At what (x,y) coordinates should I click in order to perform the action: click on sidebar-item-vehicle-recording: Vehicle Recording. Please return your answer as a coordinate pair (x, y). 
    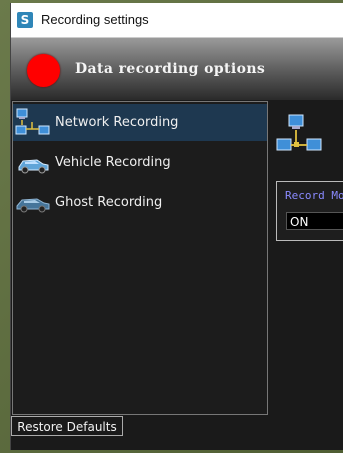
    Looking at the image, I should click on (140, 162).